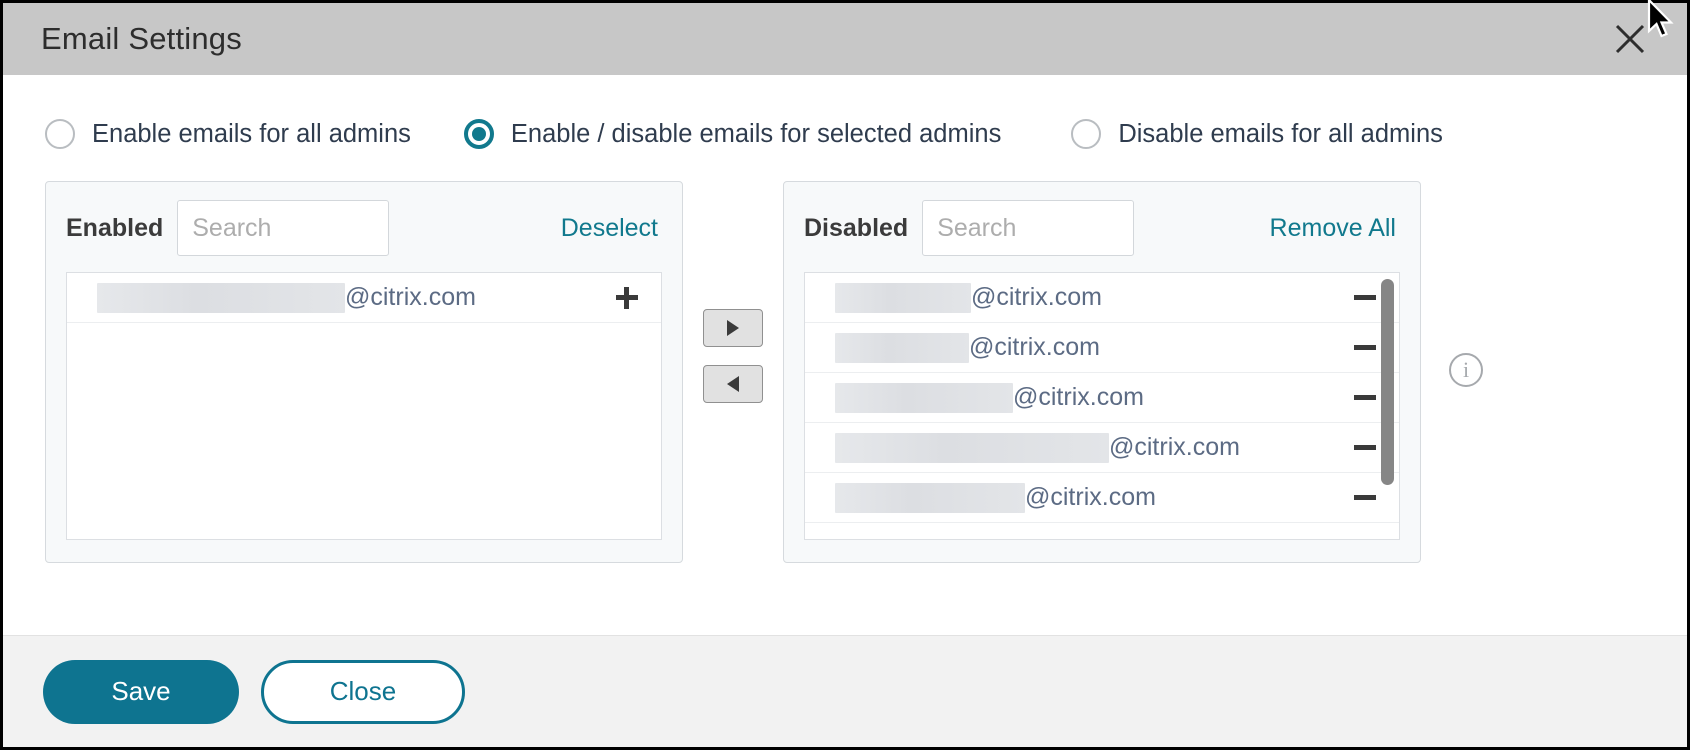 This screenshot has height=750, width=1690. Describe the element at coordinates (251, 133) in the screenshot. I see `radio-label-enable-all: Enable emails for all admins` at that location.